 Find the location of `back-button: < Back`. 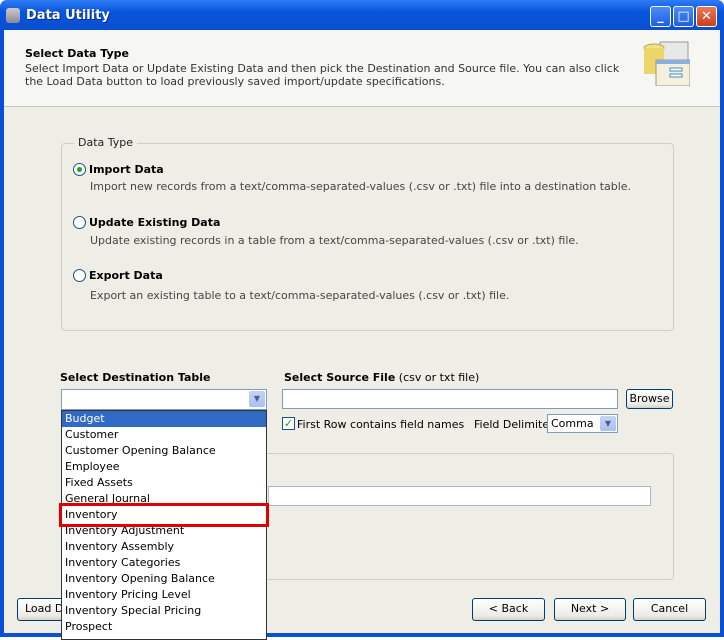

back-button: < Back is located at coordinates (508, 609).